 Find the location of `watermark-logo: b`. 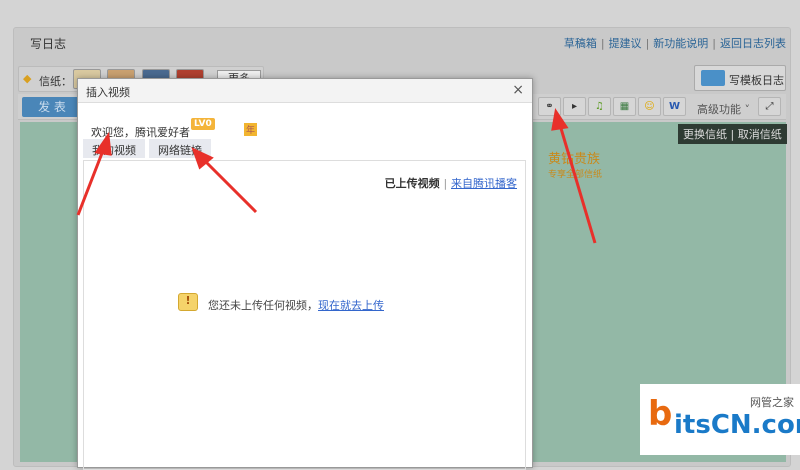

watermark-logo: b is located at coordinates (660, 414).